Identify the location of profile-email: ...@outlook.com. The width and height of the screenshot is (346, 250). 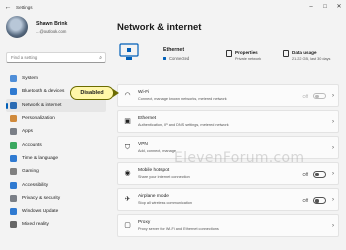
(51, 31).